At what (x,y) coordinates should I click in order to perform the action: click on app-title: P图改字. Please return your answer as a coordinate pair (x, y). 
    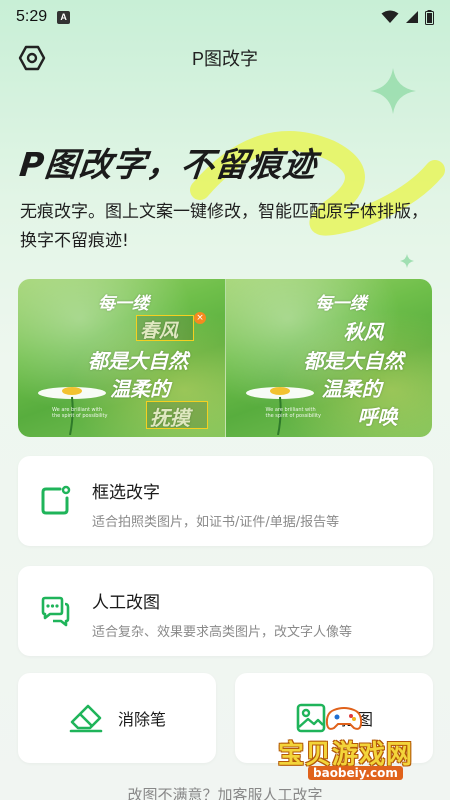
    Looking at the image, I should click on (224, 59).